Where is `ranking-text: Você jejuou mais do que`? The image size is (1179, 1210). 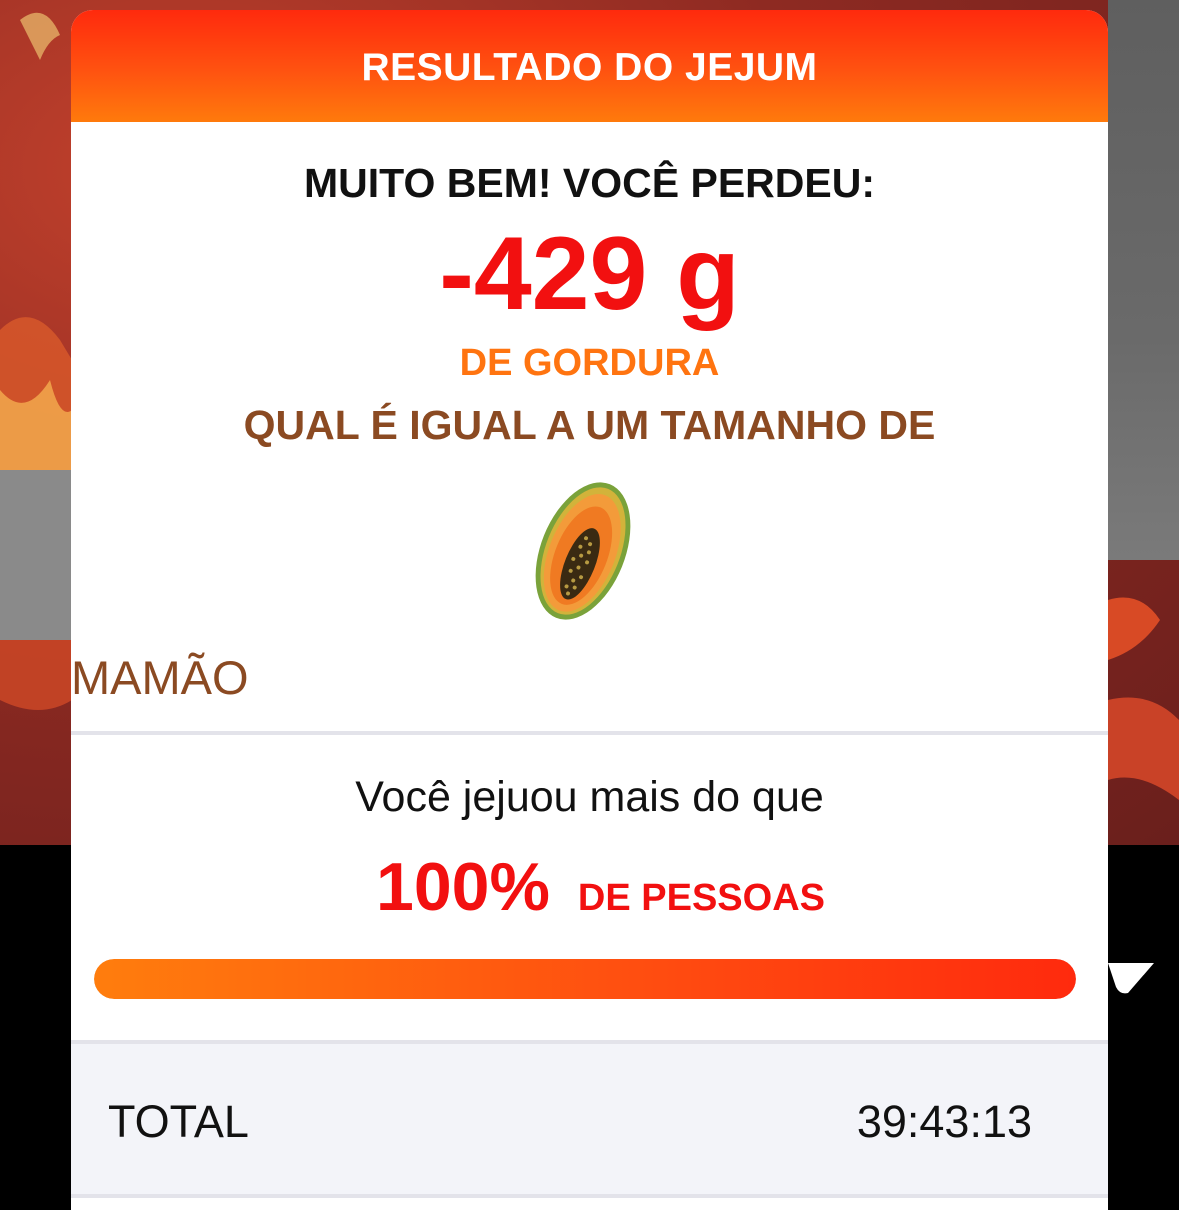 ranking-text: Você jejuou mais do que is located at coordinates (589, 797).